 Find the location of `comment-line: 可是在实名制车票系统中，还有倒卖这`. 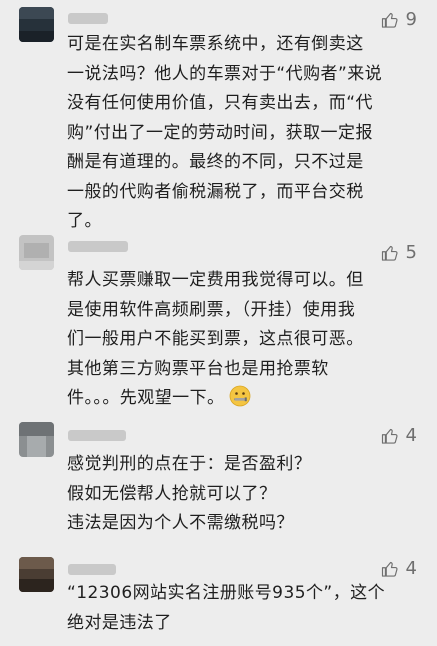

comment-line: 可是在实名制车票系统中，还有倒卖这 is located at coordinates (215, 44).